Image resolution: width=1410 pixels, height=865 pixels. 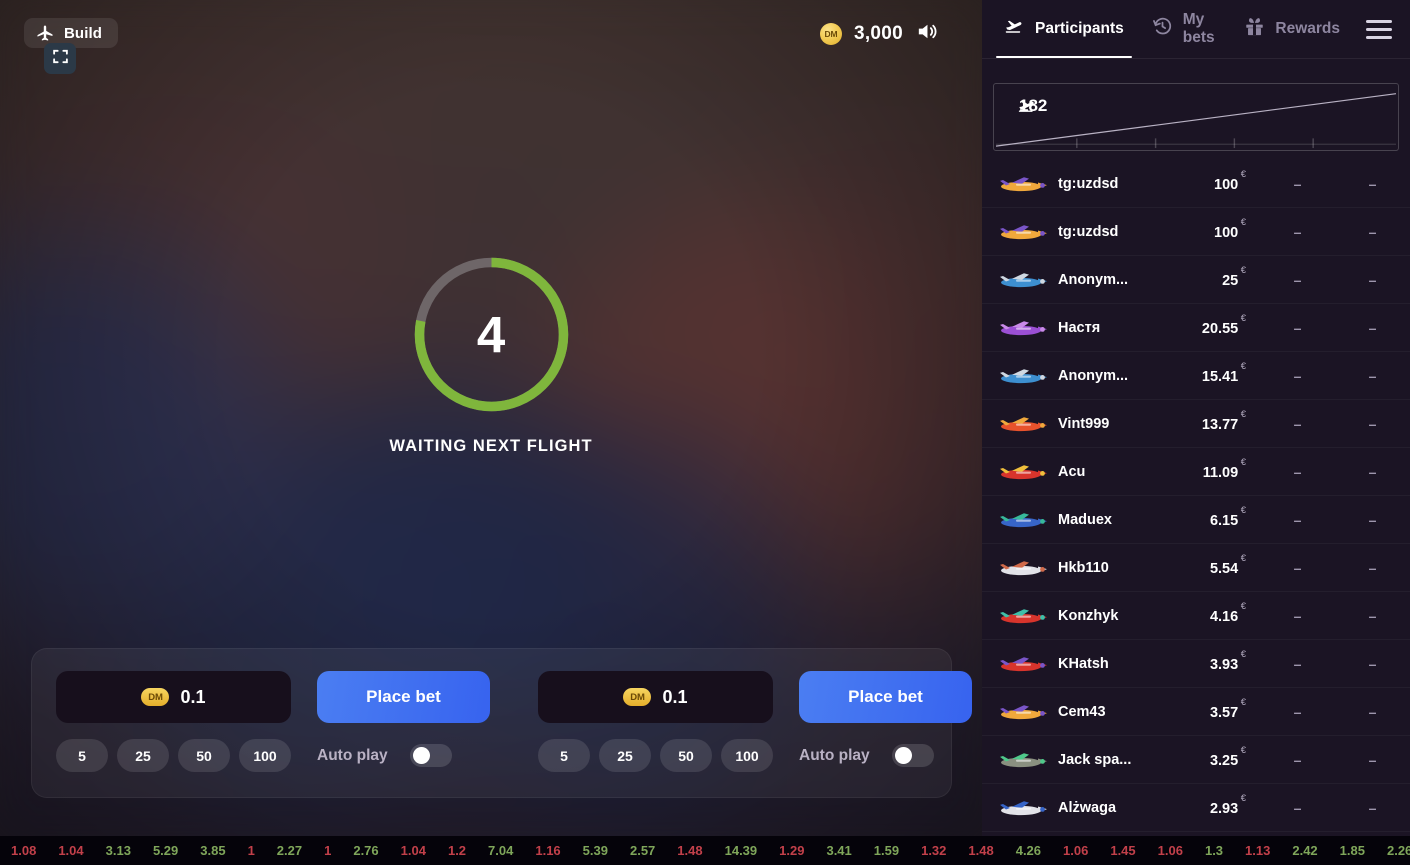 I want to click on fullscreen-button, so click(x=60, y=58).